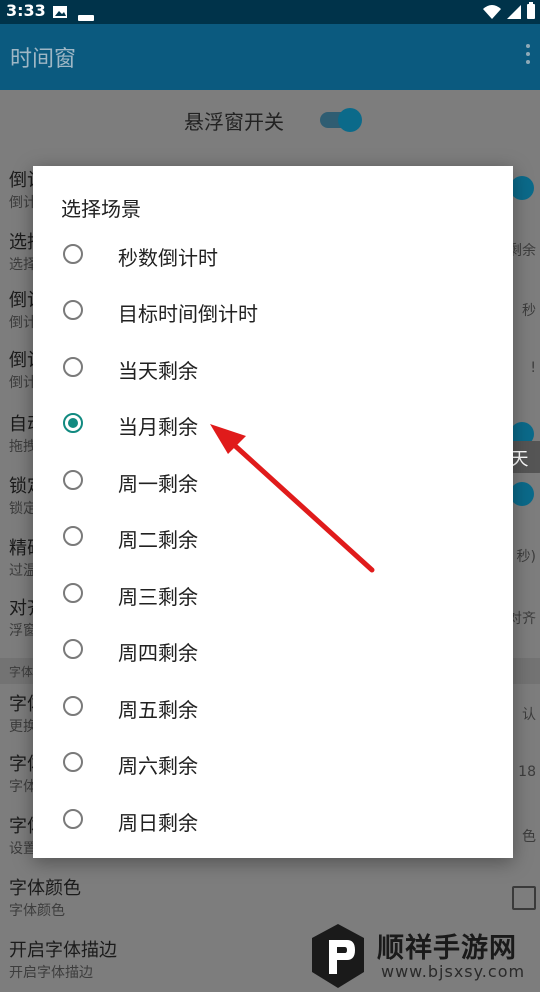 This screenshot has width=540, height=992. I want to click on overflow-menu-icon, so click(529, 56).